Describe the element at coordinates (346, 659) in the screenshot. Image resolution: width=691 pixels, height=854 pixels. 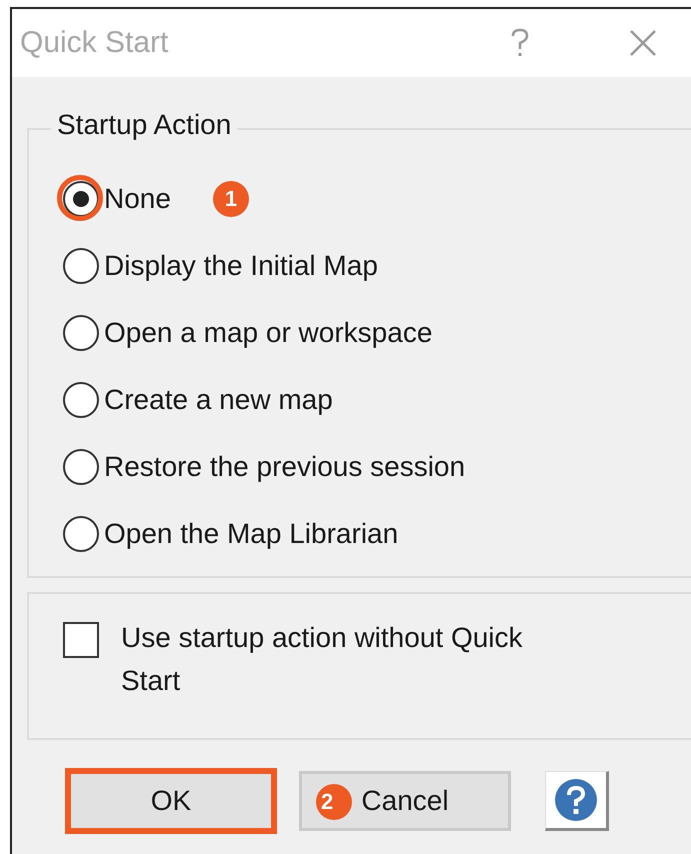
I see `checkbox-label: Use startup action without Quick Start` at that location.